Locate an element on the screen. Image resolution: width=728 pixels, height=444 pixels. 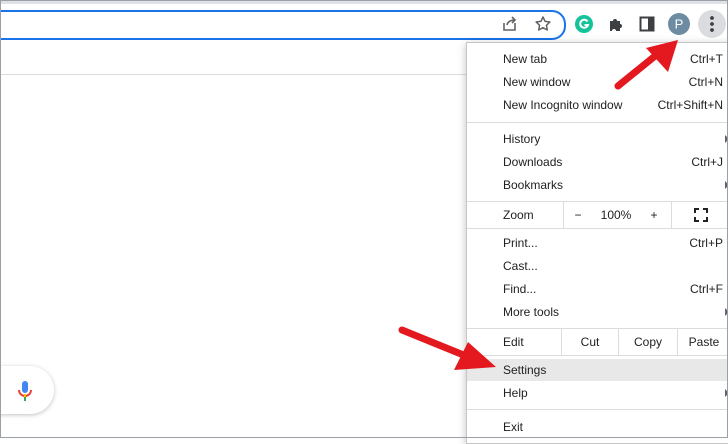
fullscreen-button is located at coordinates (699, 215).